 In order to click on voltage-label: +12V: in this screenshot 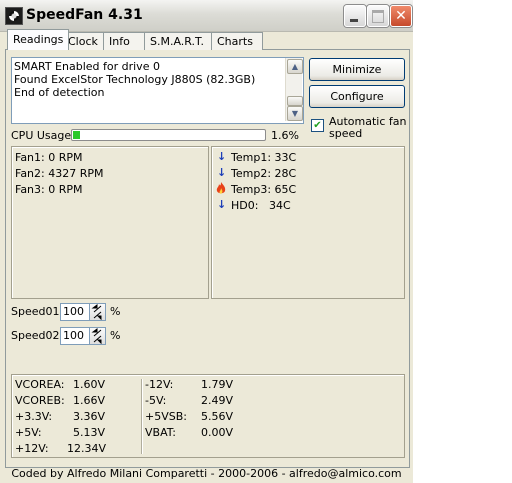, I will do `click(32, 448)`.